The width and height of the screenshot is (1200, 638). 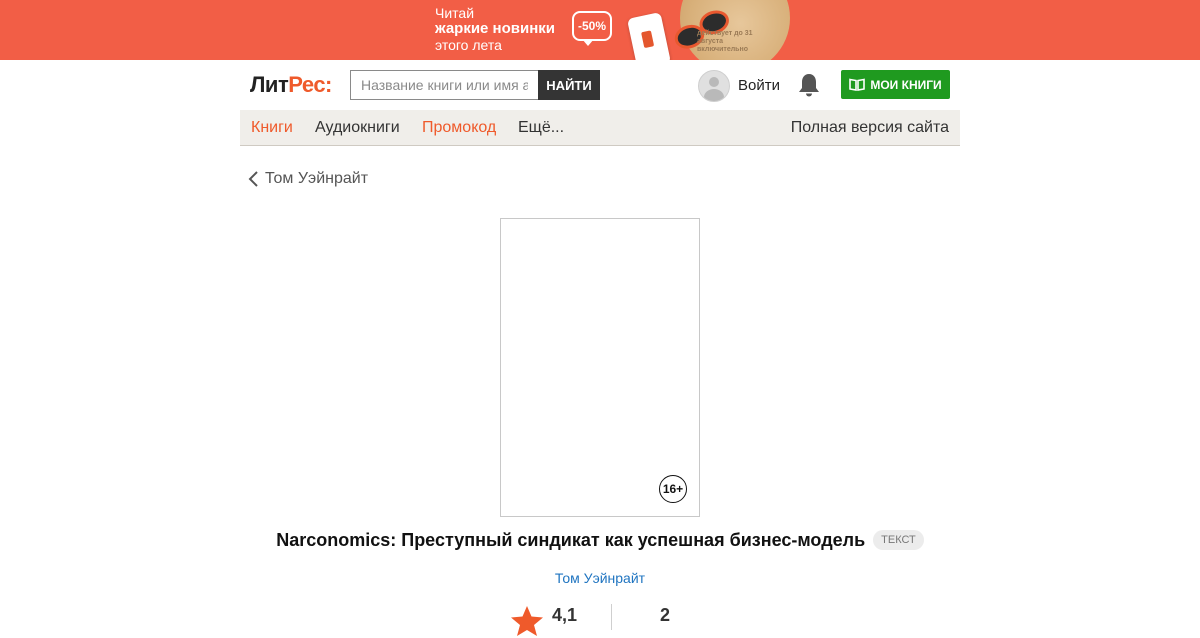 I want to click on book-type-badge: ТЕКСТ, so click(x=898, y=540).